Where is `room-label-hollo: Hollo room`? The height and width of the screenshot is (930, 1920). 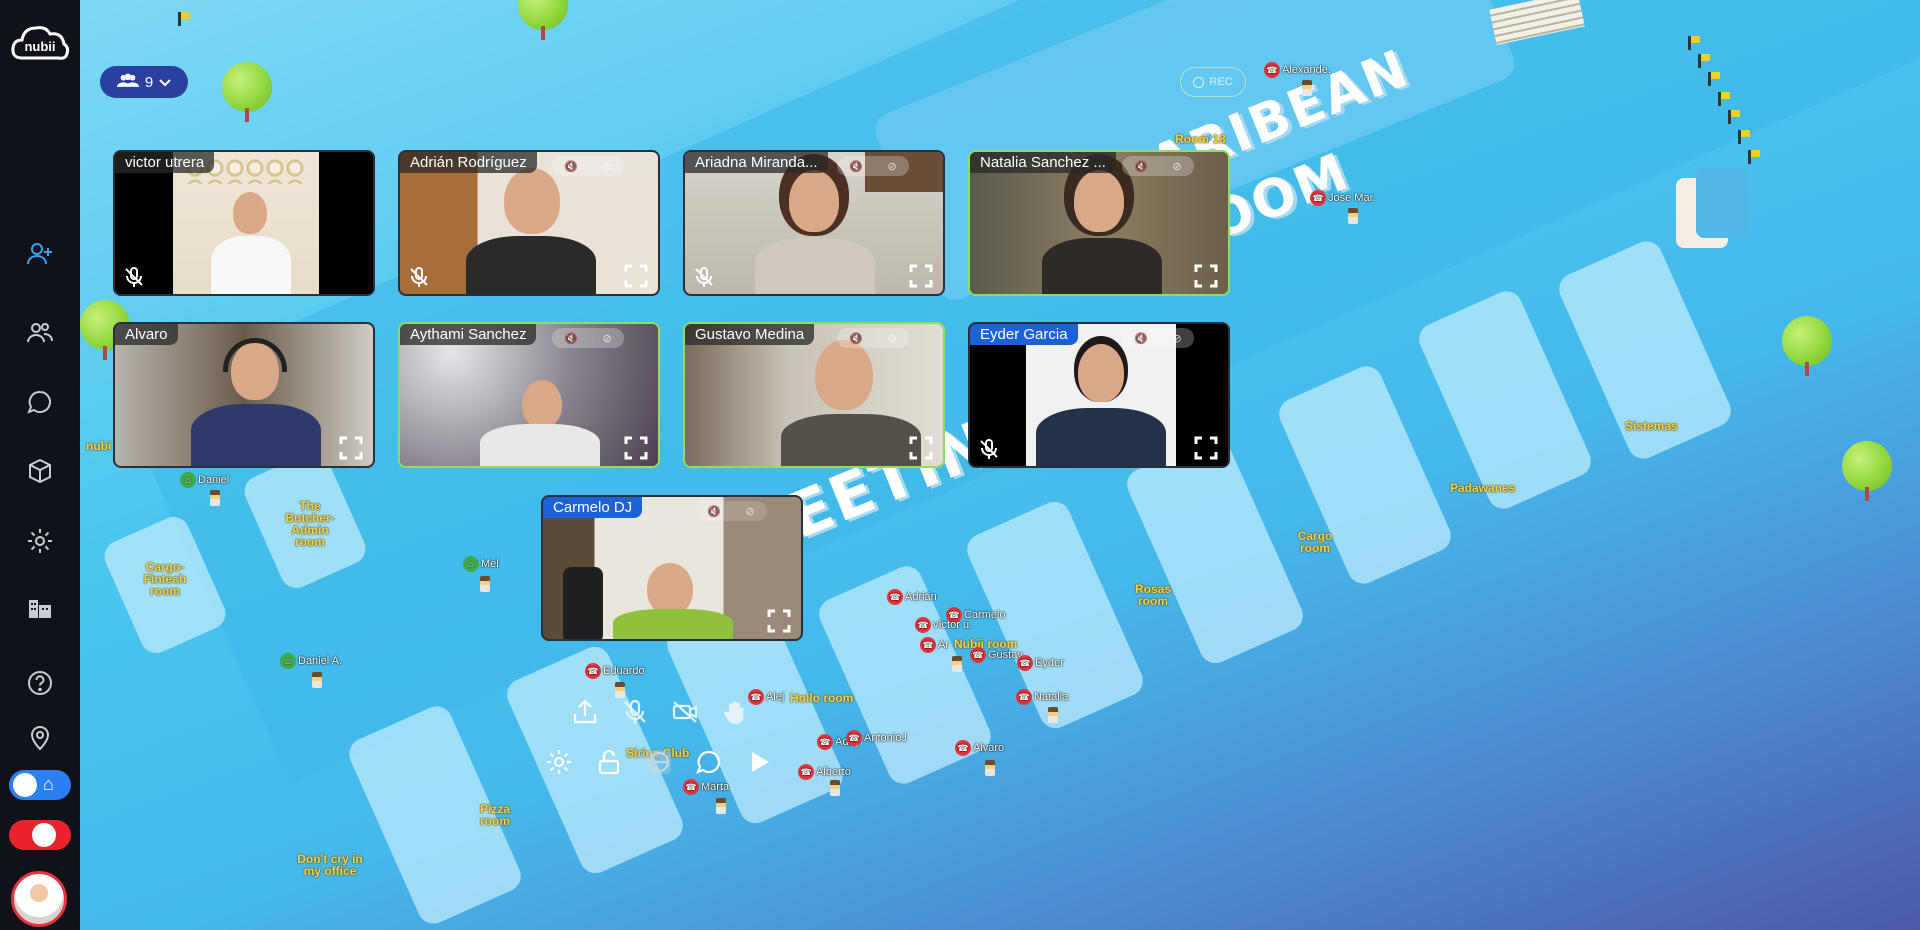
room-label-hollo: Hollo room is located at coordinates (822, 698).